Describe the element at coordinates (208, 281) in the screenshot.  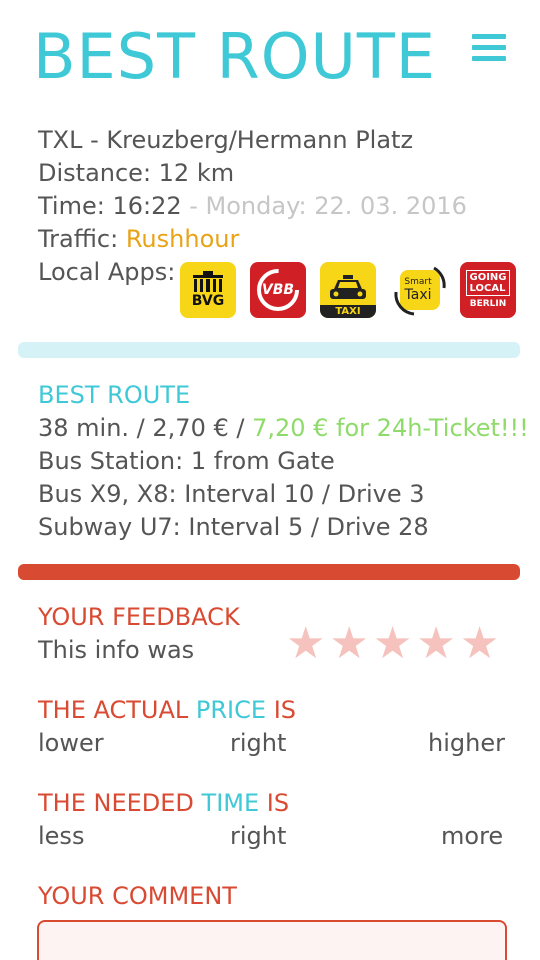
I see `brandenburg-gate-icon` at that location.